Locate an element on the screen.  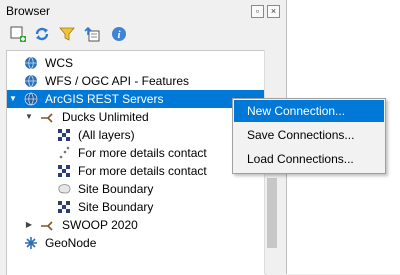
tree-item-label: Ducks Unlimited is located at coordinates (105, 117).